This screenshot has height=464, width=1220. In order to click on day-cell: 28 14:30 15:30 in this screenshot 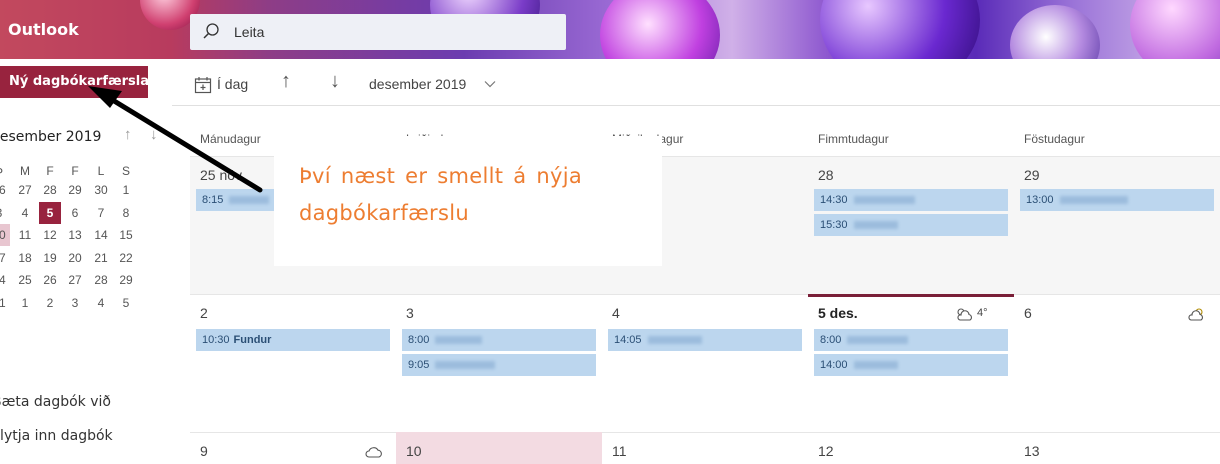, I will do `click(911, 225)`.